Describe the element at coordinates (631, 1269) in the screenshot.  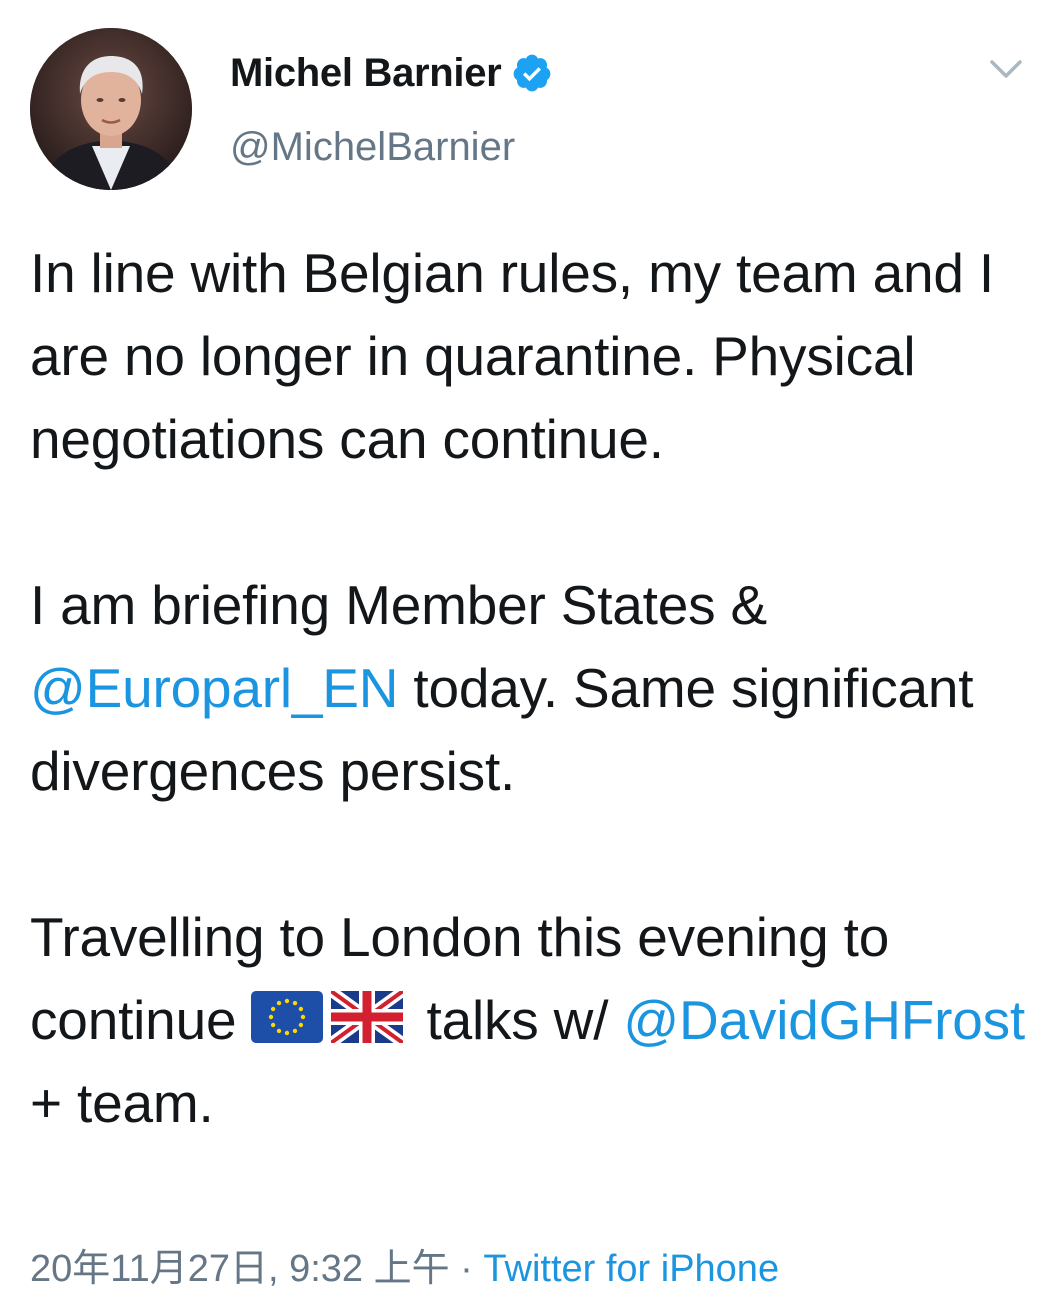
I see `tweet-source-link: Twitter for iPhone` at that location.